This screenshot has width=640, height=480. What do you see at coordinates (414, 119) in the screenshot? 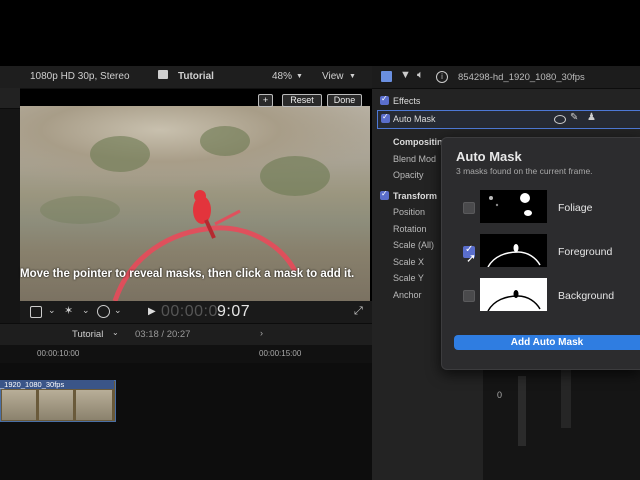
I see `automask-label: Auto Mask` at bounding box center [414, 119].